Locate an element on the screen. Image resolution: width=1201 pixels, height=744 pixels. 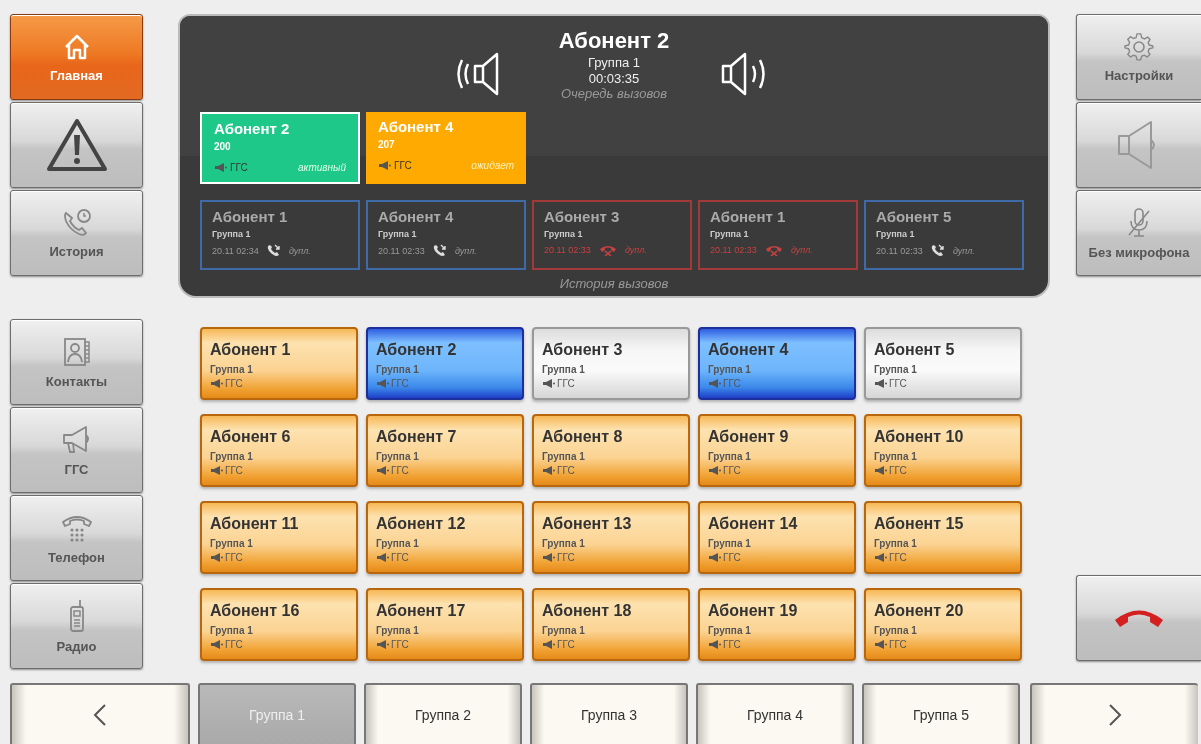
history-card: Абонент 4 Группа 1 20.11 02:33 дупл. is located at coordinates (446, 235).